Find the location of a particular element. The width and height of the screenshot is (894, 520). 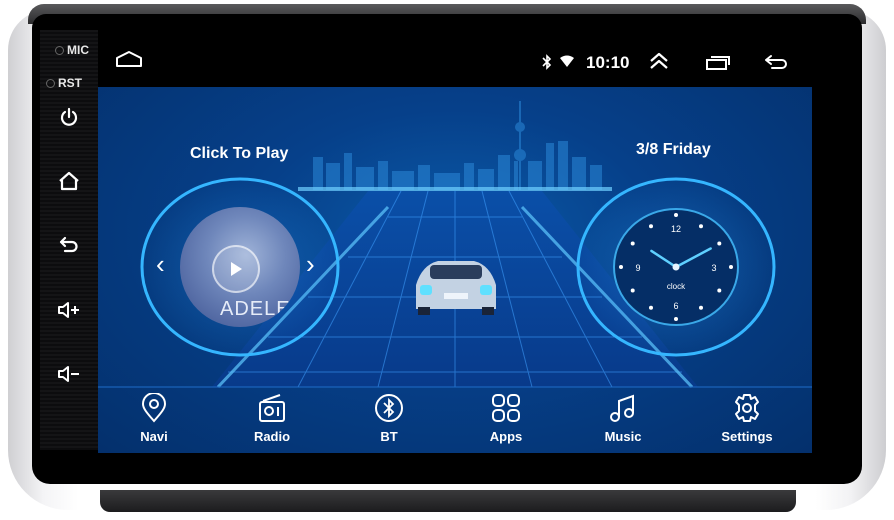

city-skyline is located at coordinates (457, 145).